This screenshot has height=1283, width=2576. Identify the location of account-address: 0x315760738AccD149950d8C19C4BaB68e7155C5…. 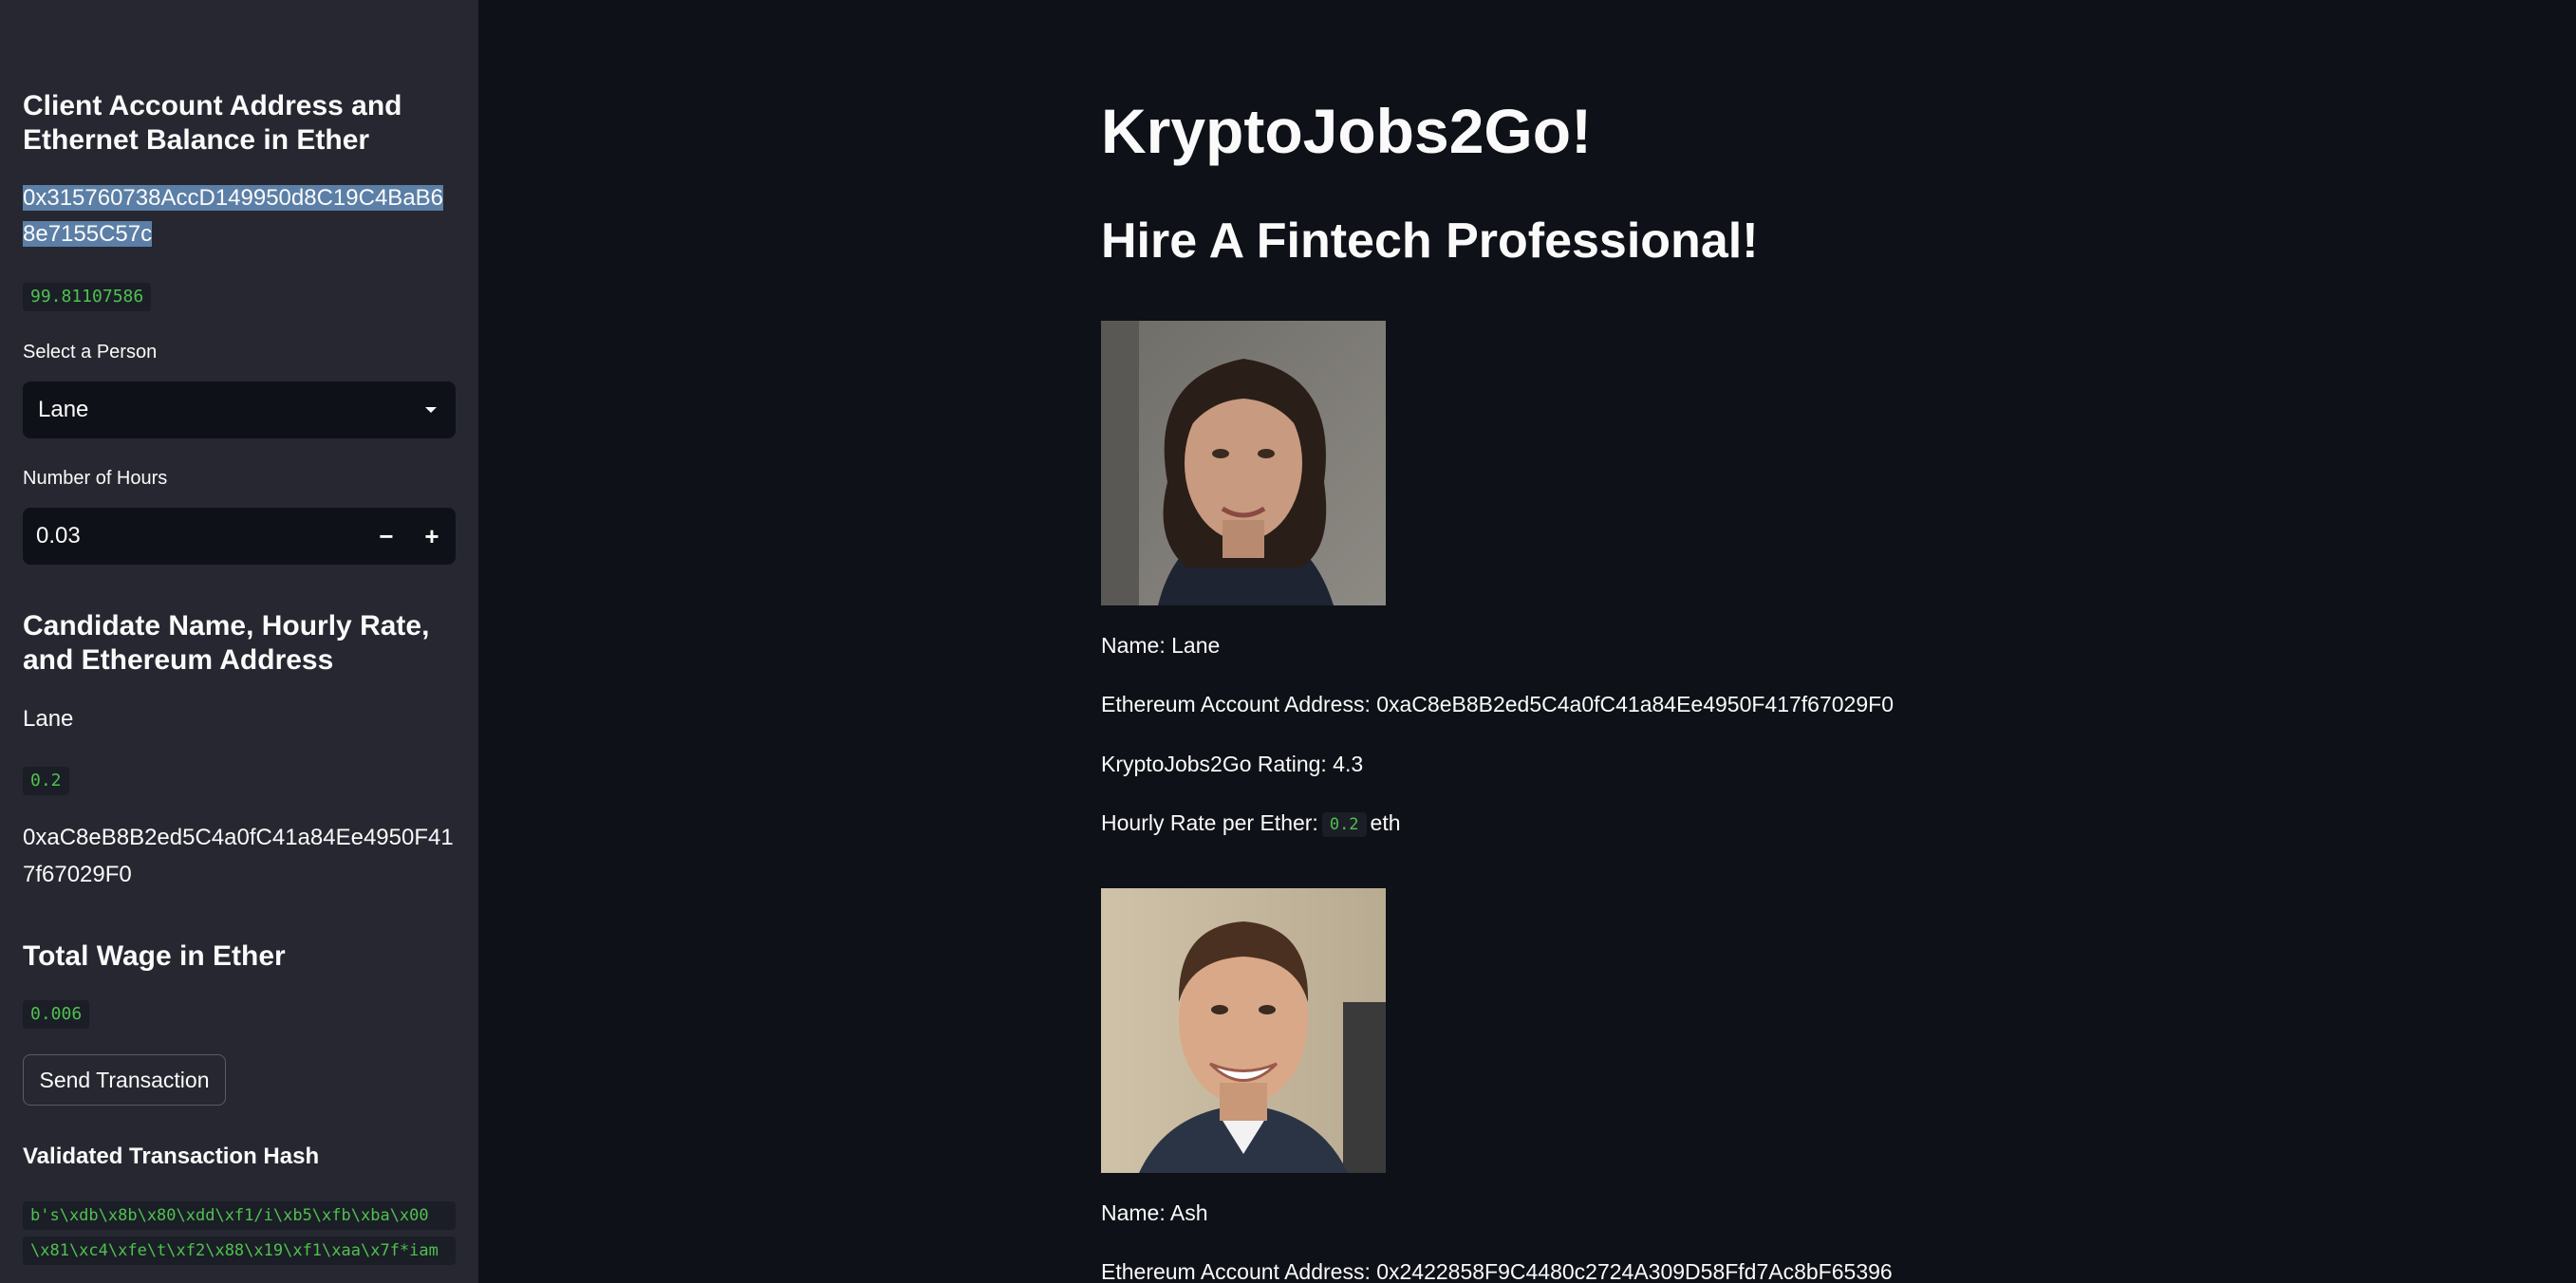
(239, 216).